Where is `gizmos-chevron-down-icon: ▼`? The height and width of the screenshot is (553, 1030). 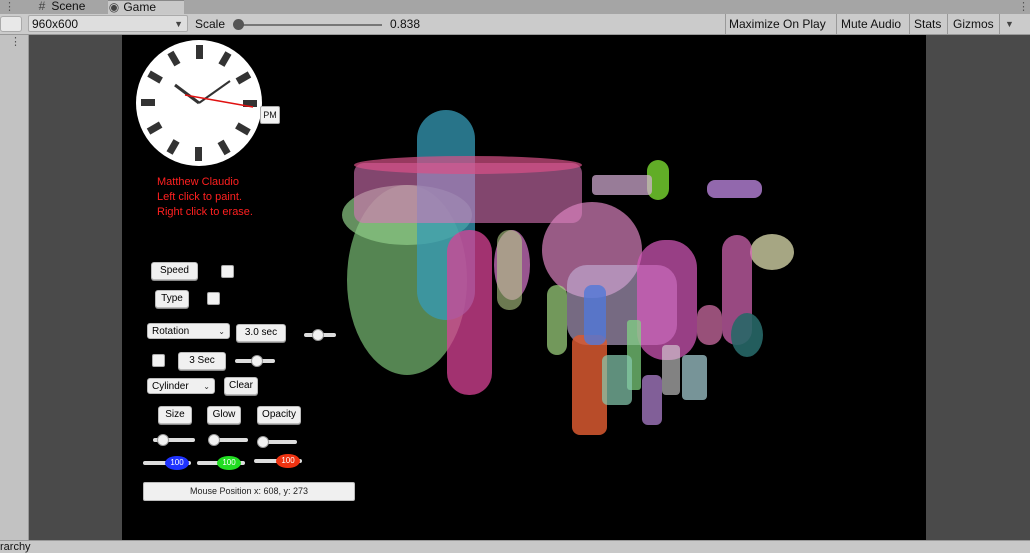
gizmos-chevron-down-icon: ▼ is located at coordinates (1009, 24).